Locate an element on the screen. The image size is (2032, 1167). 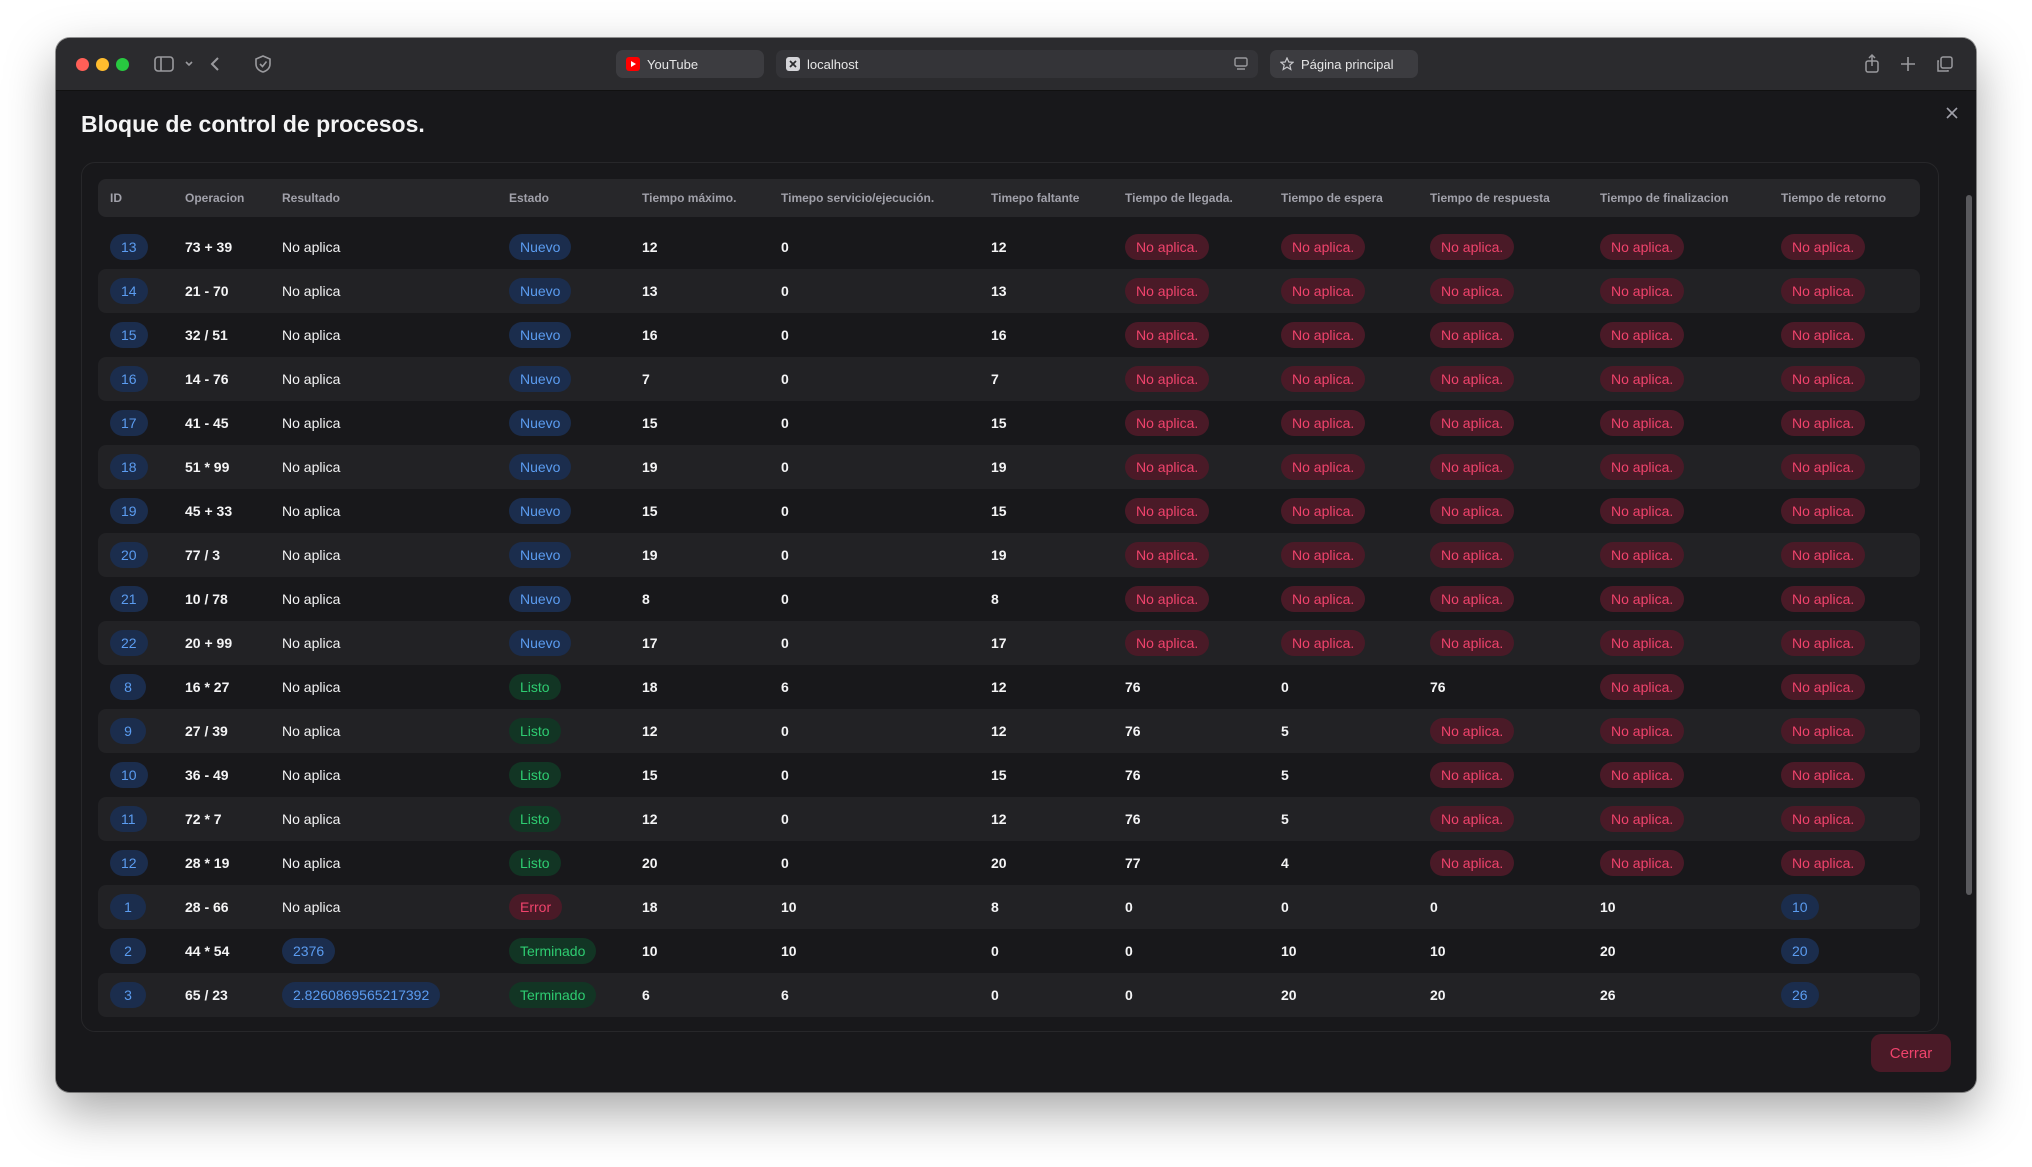
cell-op: 41 - 45 is located at coordinates (207, 423).